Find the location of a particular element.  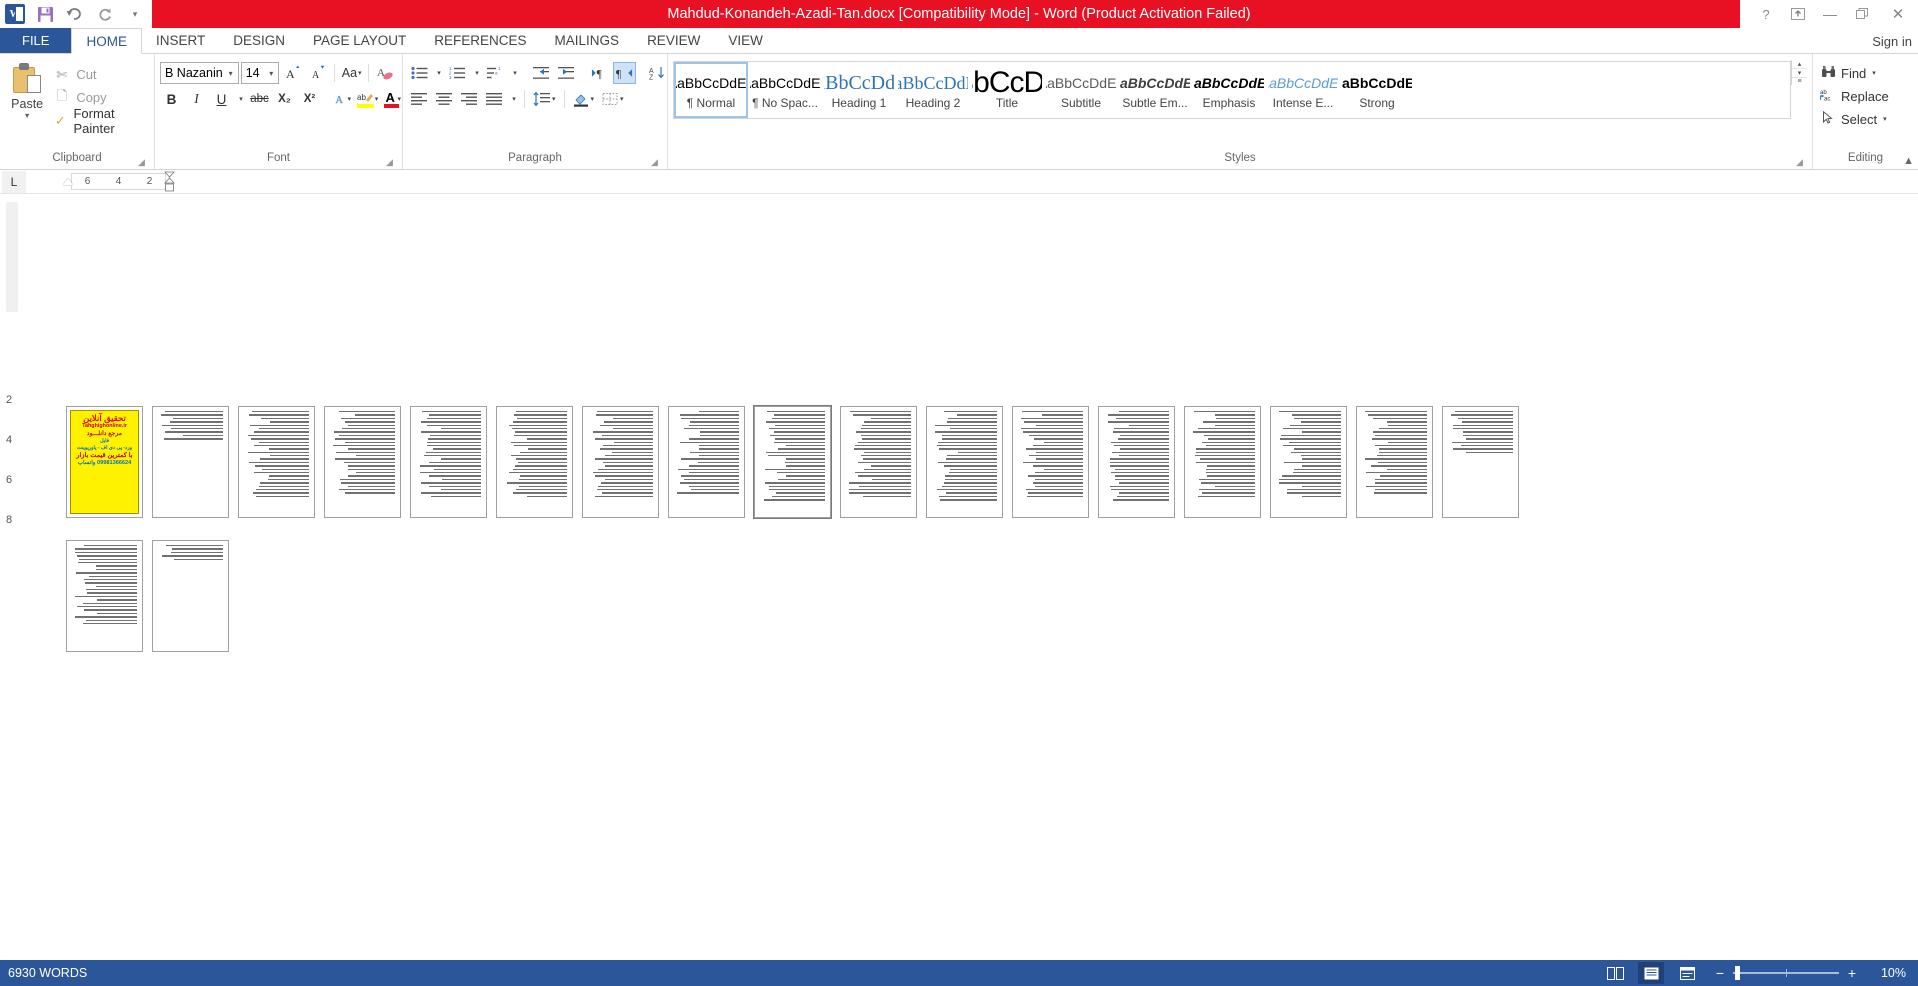

shrink-font-button: A is located at coordinates (317, 73).